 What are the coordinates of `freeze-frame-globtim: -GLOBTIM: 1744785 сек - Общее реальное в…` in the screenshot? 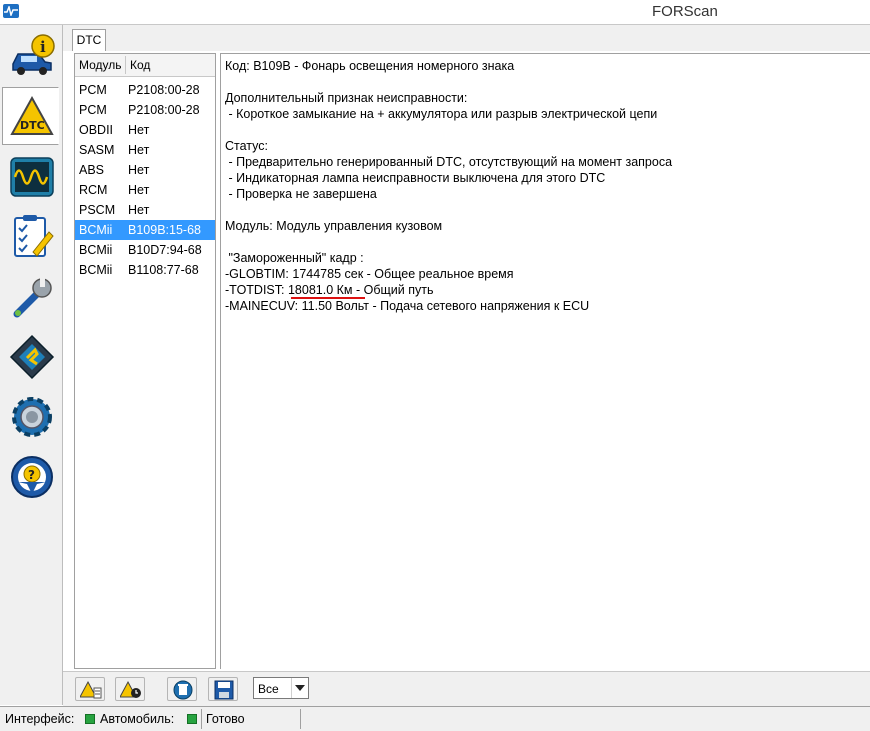 It's located at (369, 274).